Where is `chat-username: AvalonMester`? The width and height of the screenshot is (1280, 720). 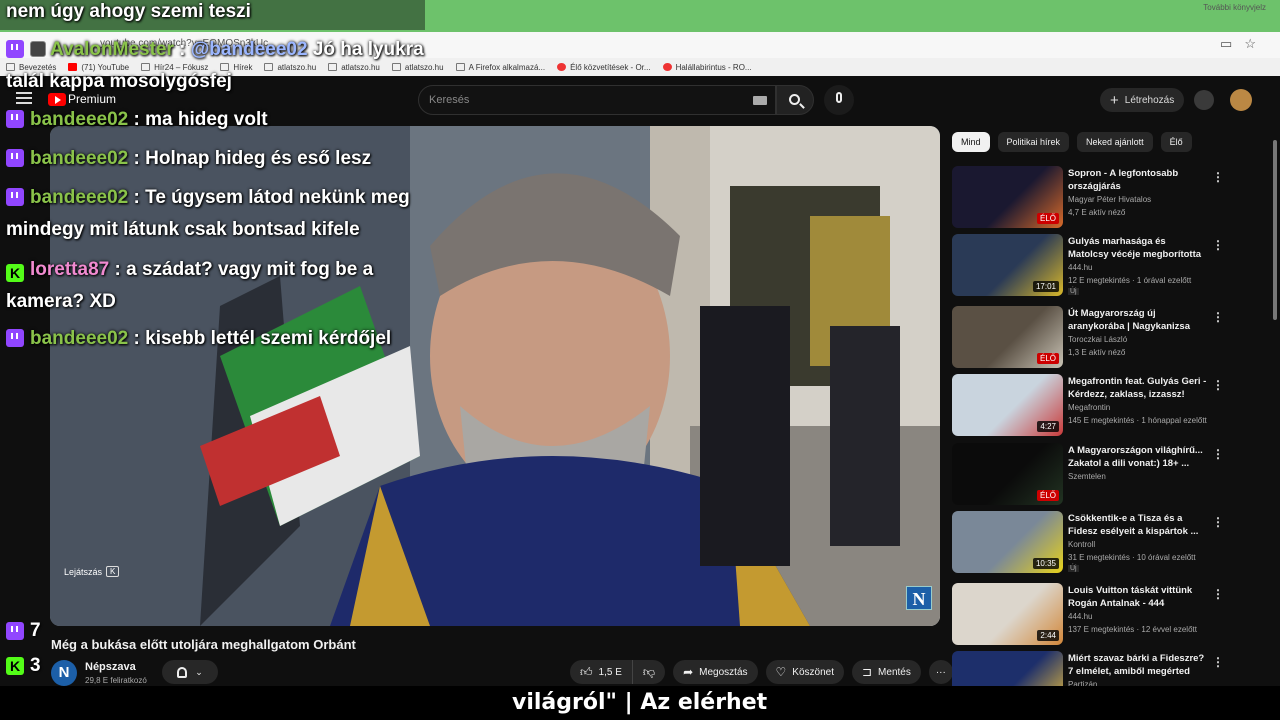
chat-username: AvalonMester is located at coordinates (112, 49).